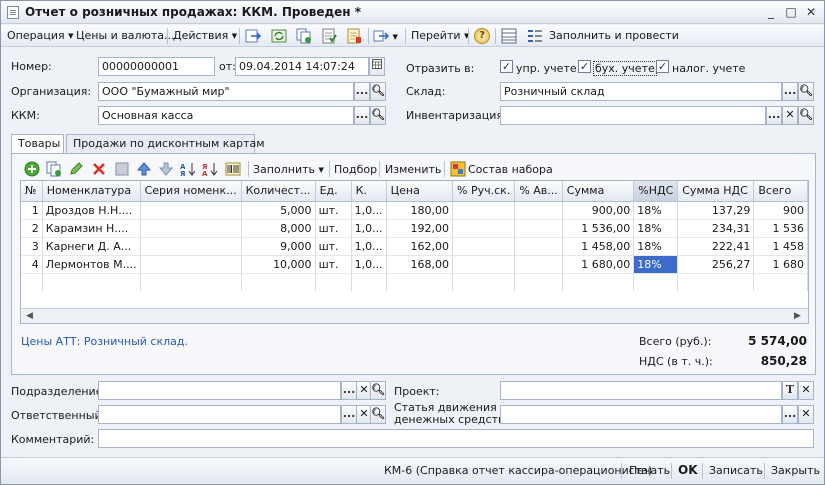 The image size is (825, 485). What do you see at coordinates (355, 169) in the screenshot?
I see `select-items-button: Подбор` at bounding box center [355, 169].